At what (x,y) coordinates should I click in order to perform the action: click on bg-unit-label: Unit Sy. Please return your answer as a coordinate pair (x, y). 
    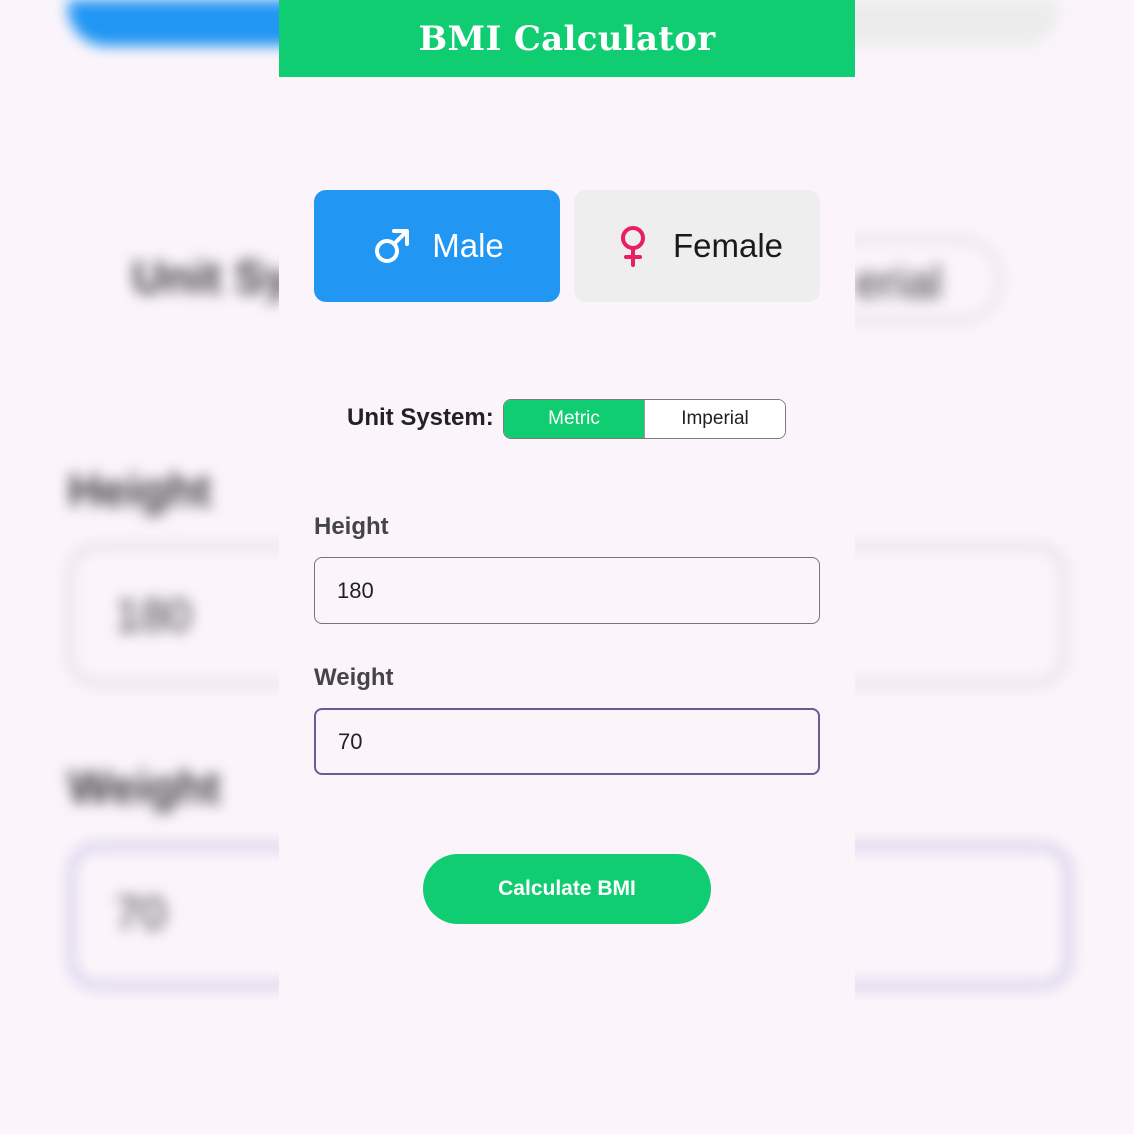
    Looking at the image, I should click on (211, 277).